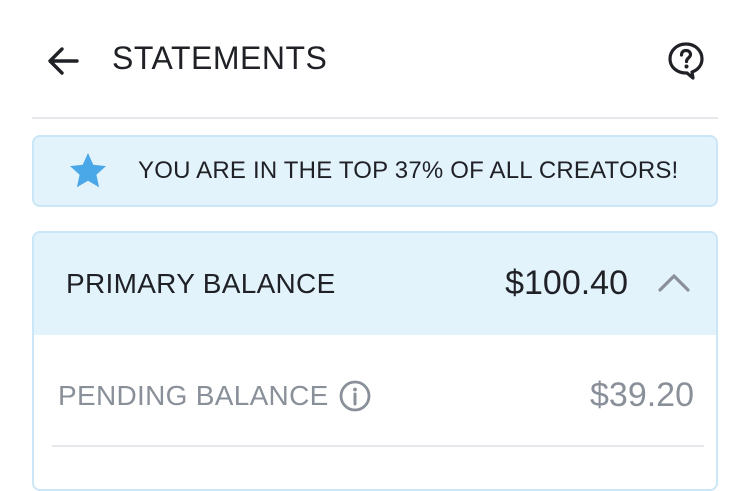 Image resolution: width=750 pixels, height=491 pixels. I want to click on header-divider, so click(375, 118).